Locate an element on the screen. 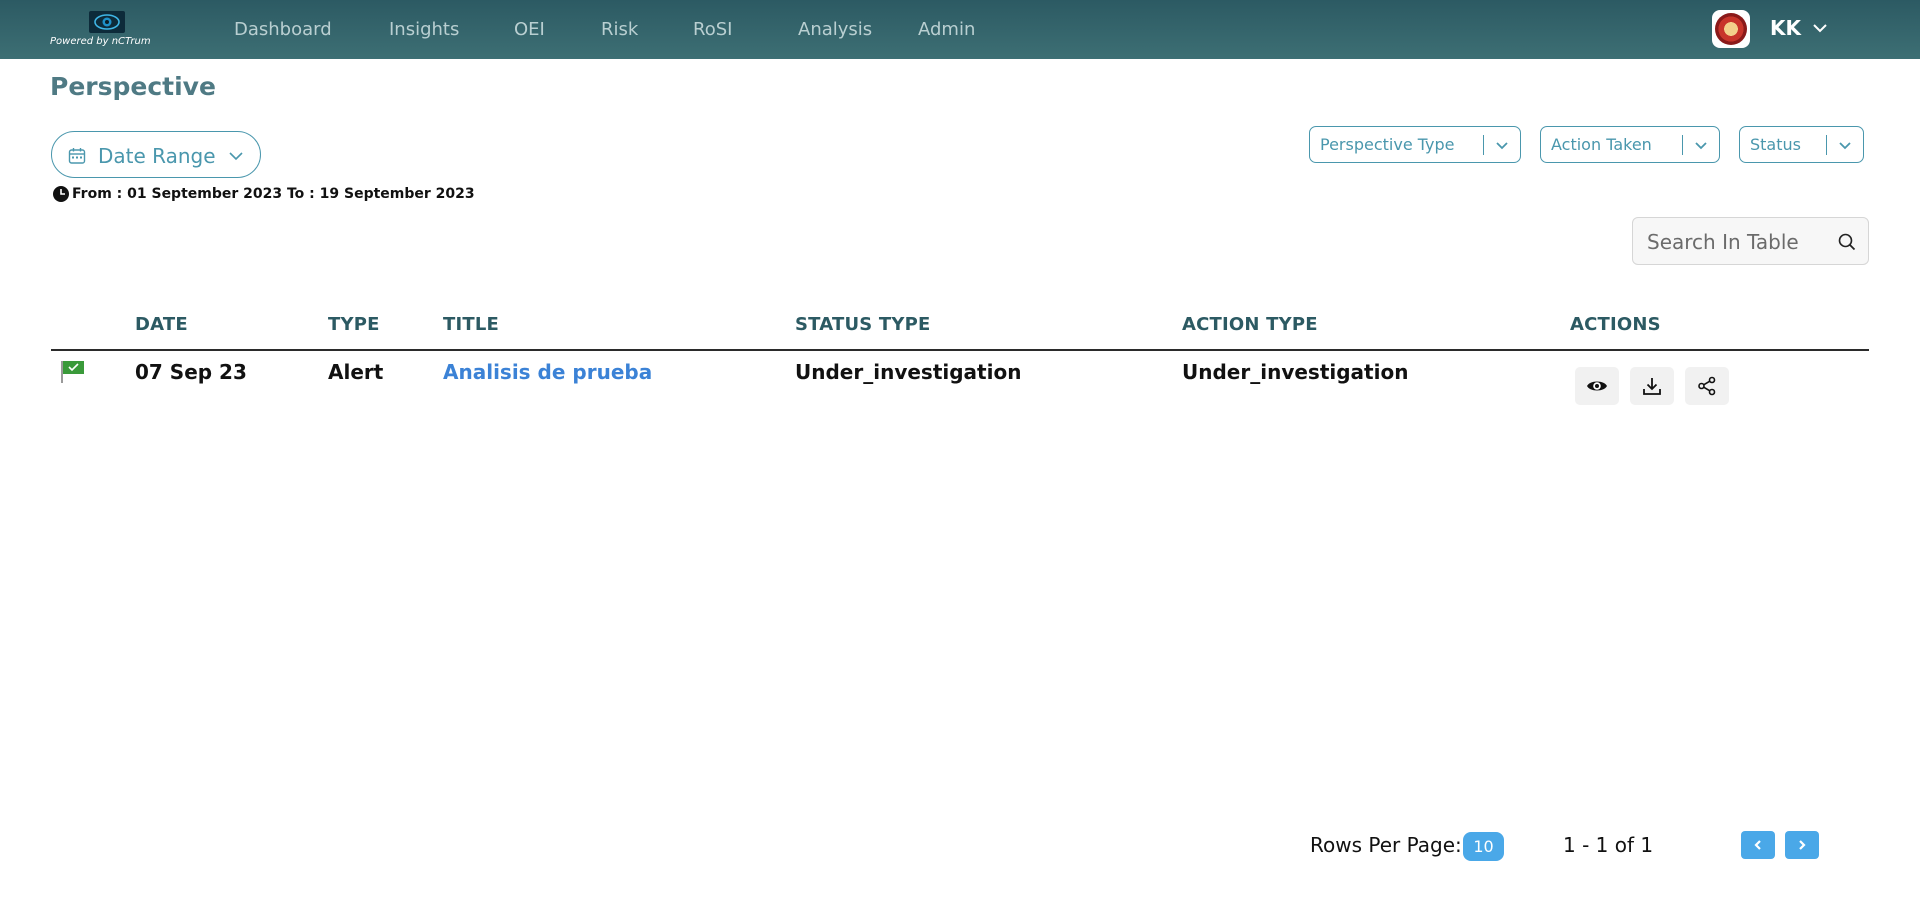 This screenshot has height=910, width=1920. clock-icon is located at coordinates (61, 194).